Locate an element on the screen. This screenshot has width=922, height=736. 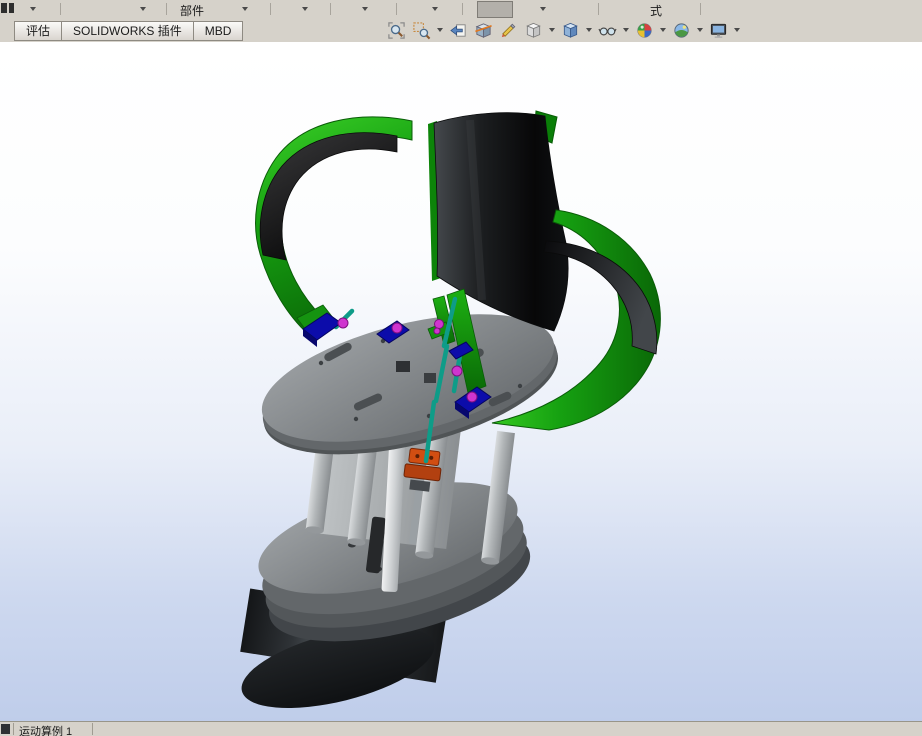
annotation-view-icon is located at coordinates (508, 30).